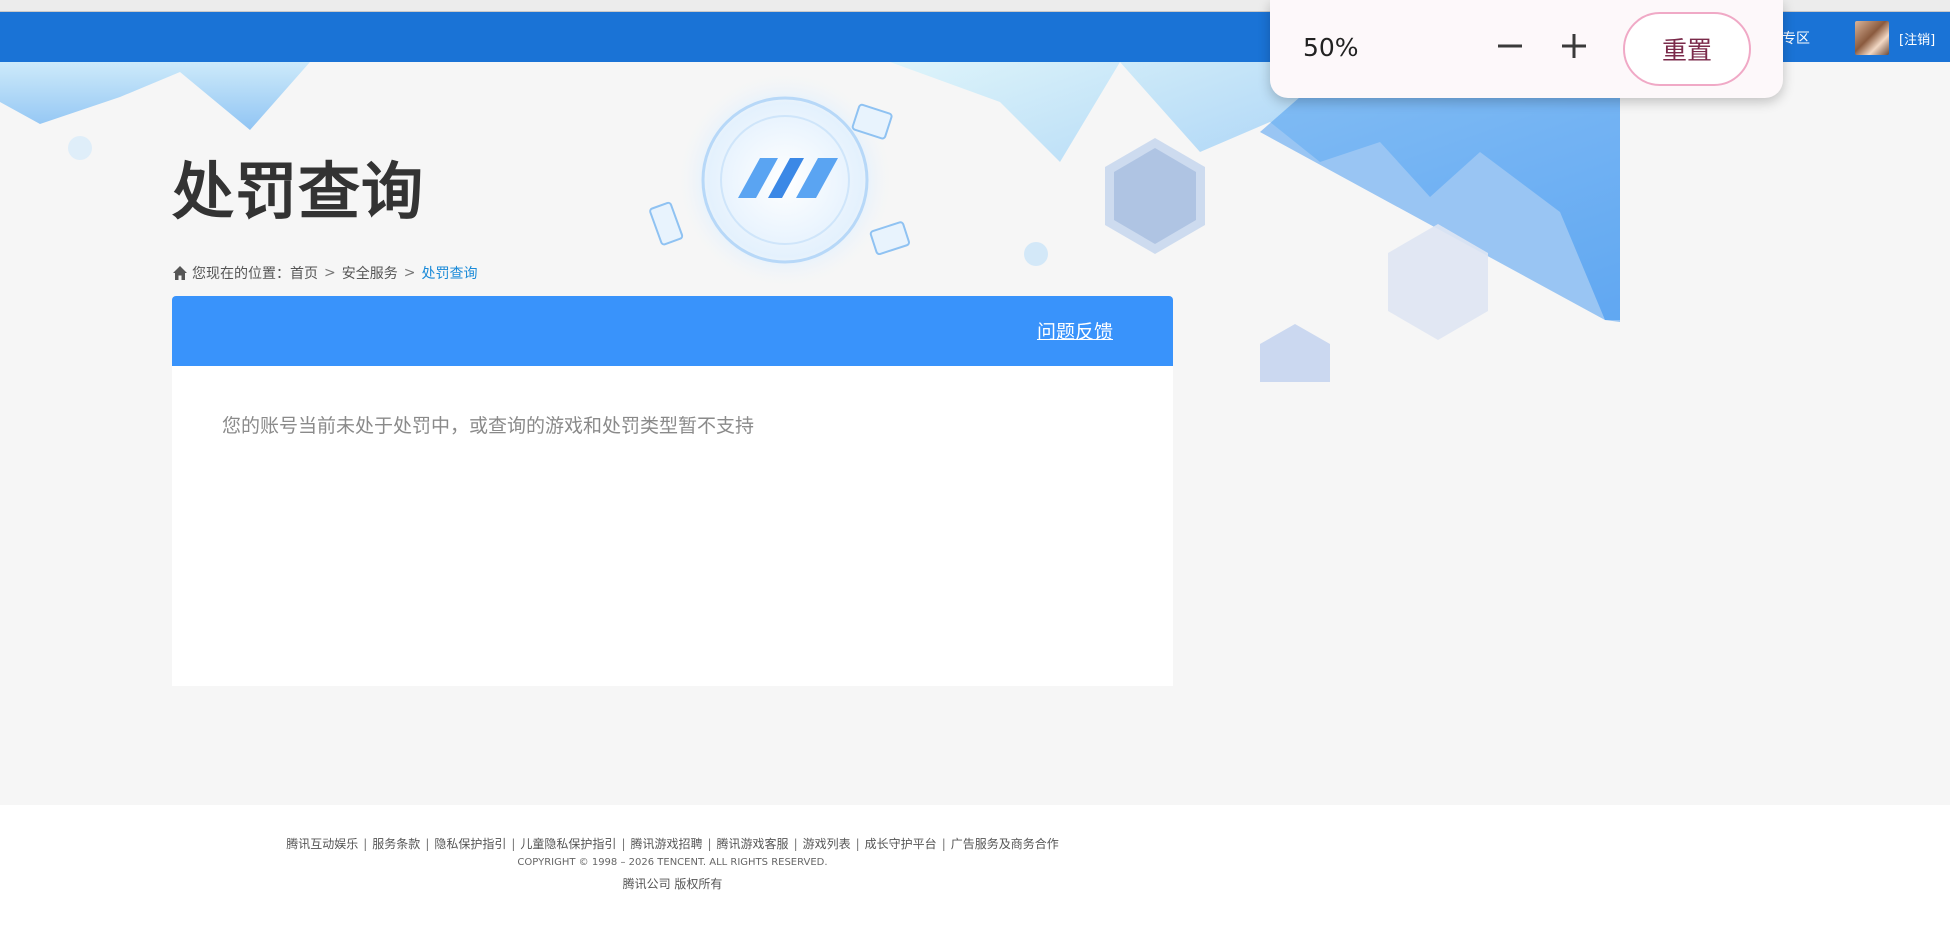  What do you see at coordinates (370, 273) in the screenshot?
I see `breadcrumb-security-link: 安全服务` at bounding box center [370, 273].